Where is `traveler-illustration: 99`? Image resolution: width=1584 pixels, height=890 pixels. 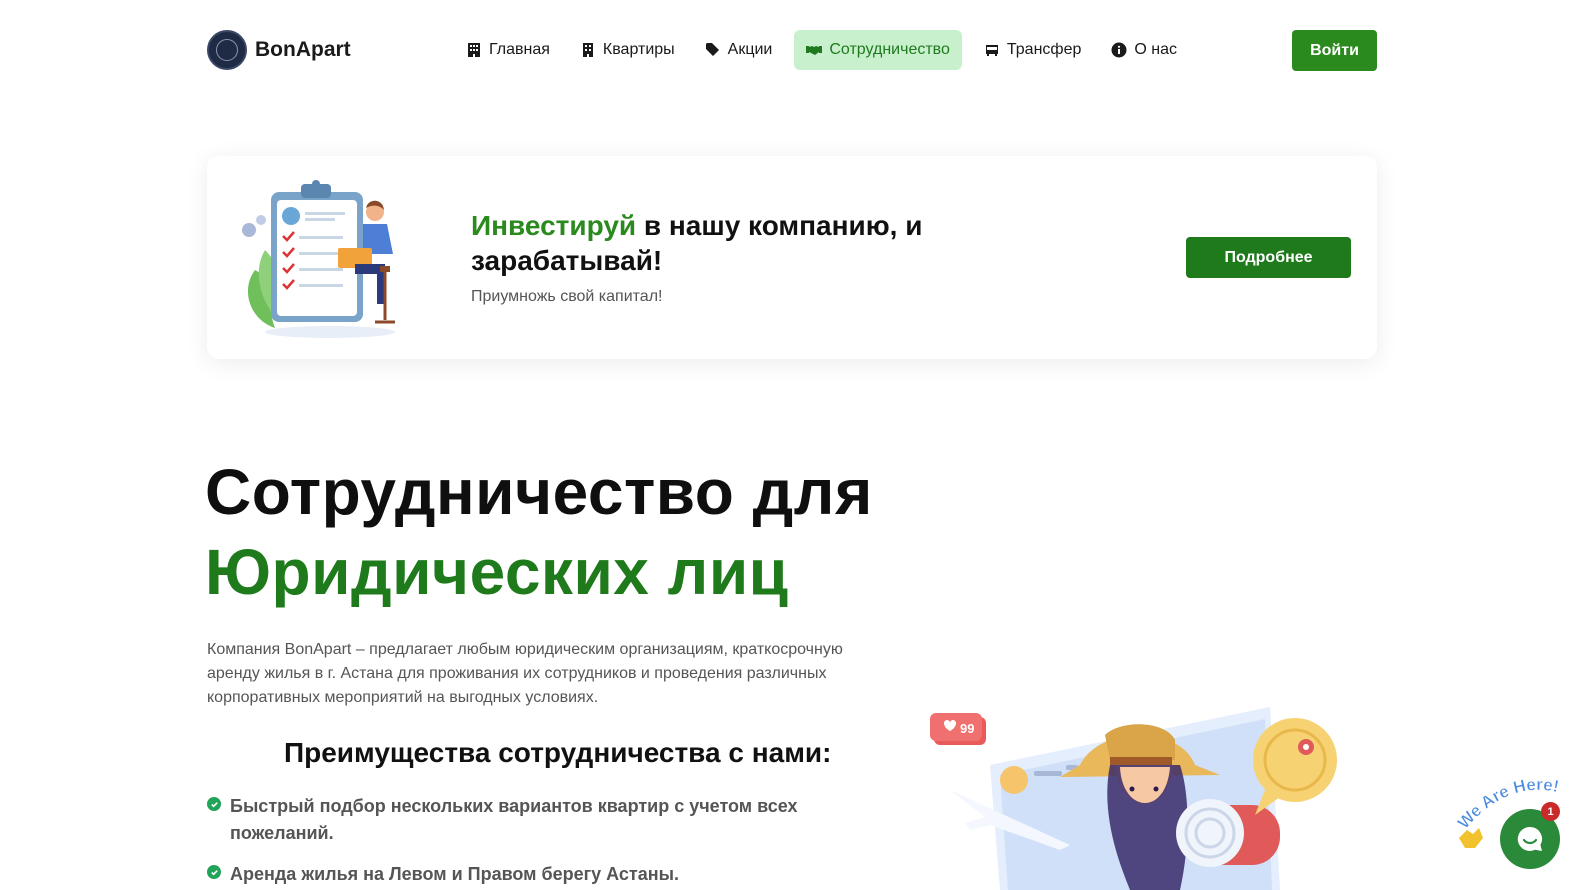 traveler-illustration: 99 is located at coordinates (1133, 798).